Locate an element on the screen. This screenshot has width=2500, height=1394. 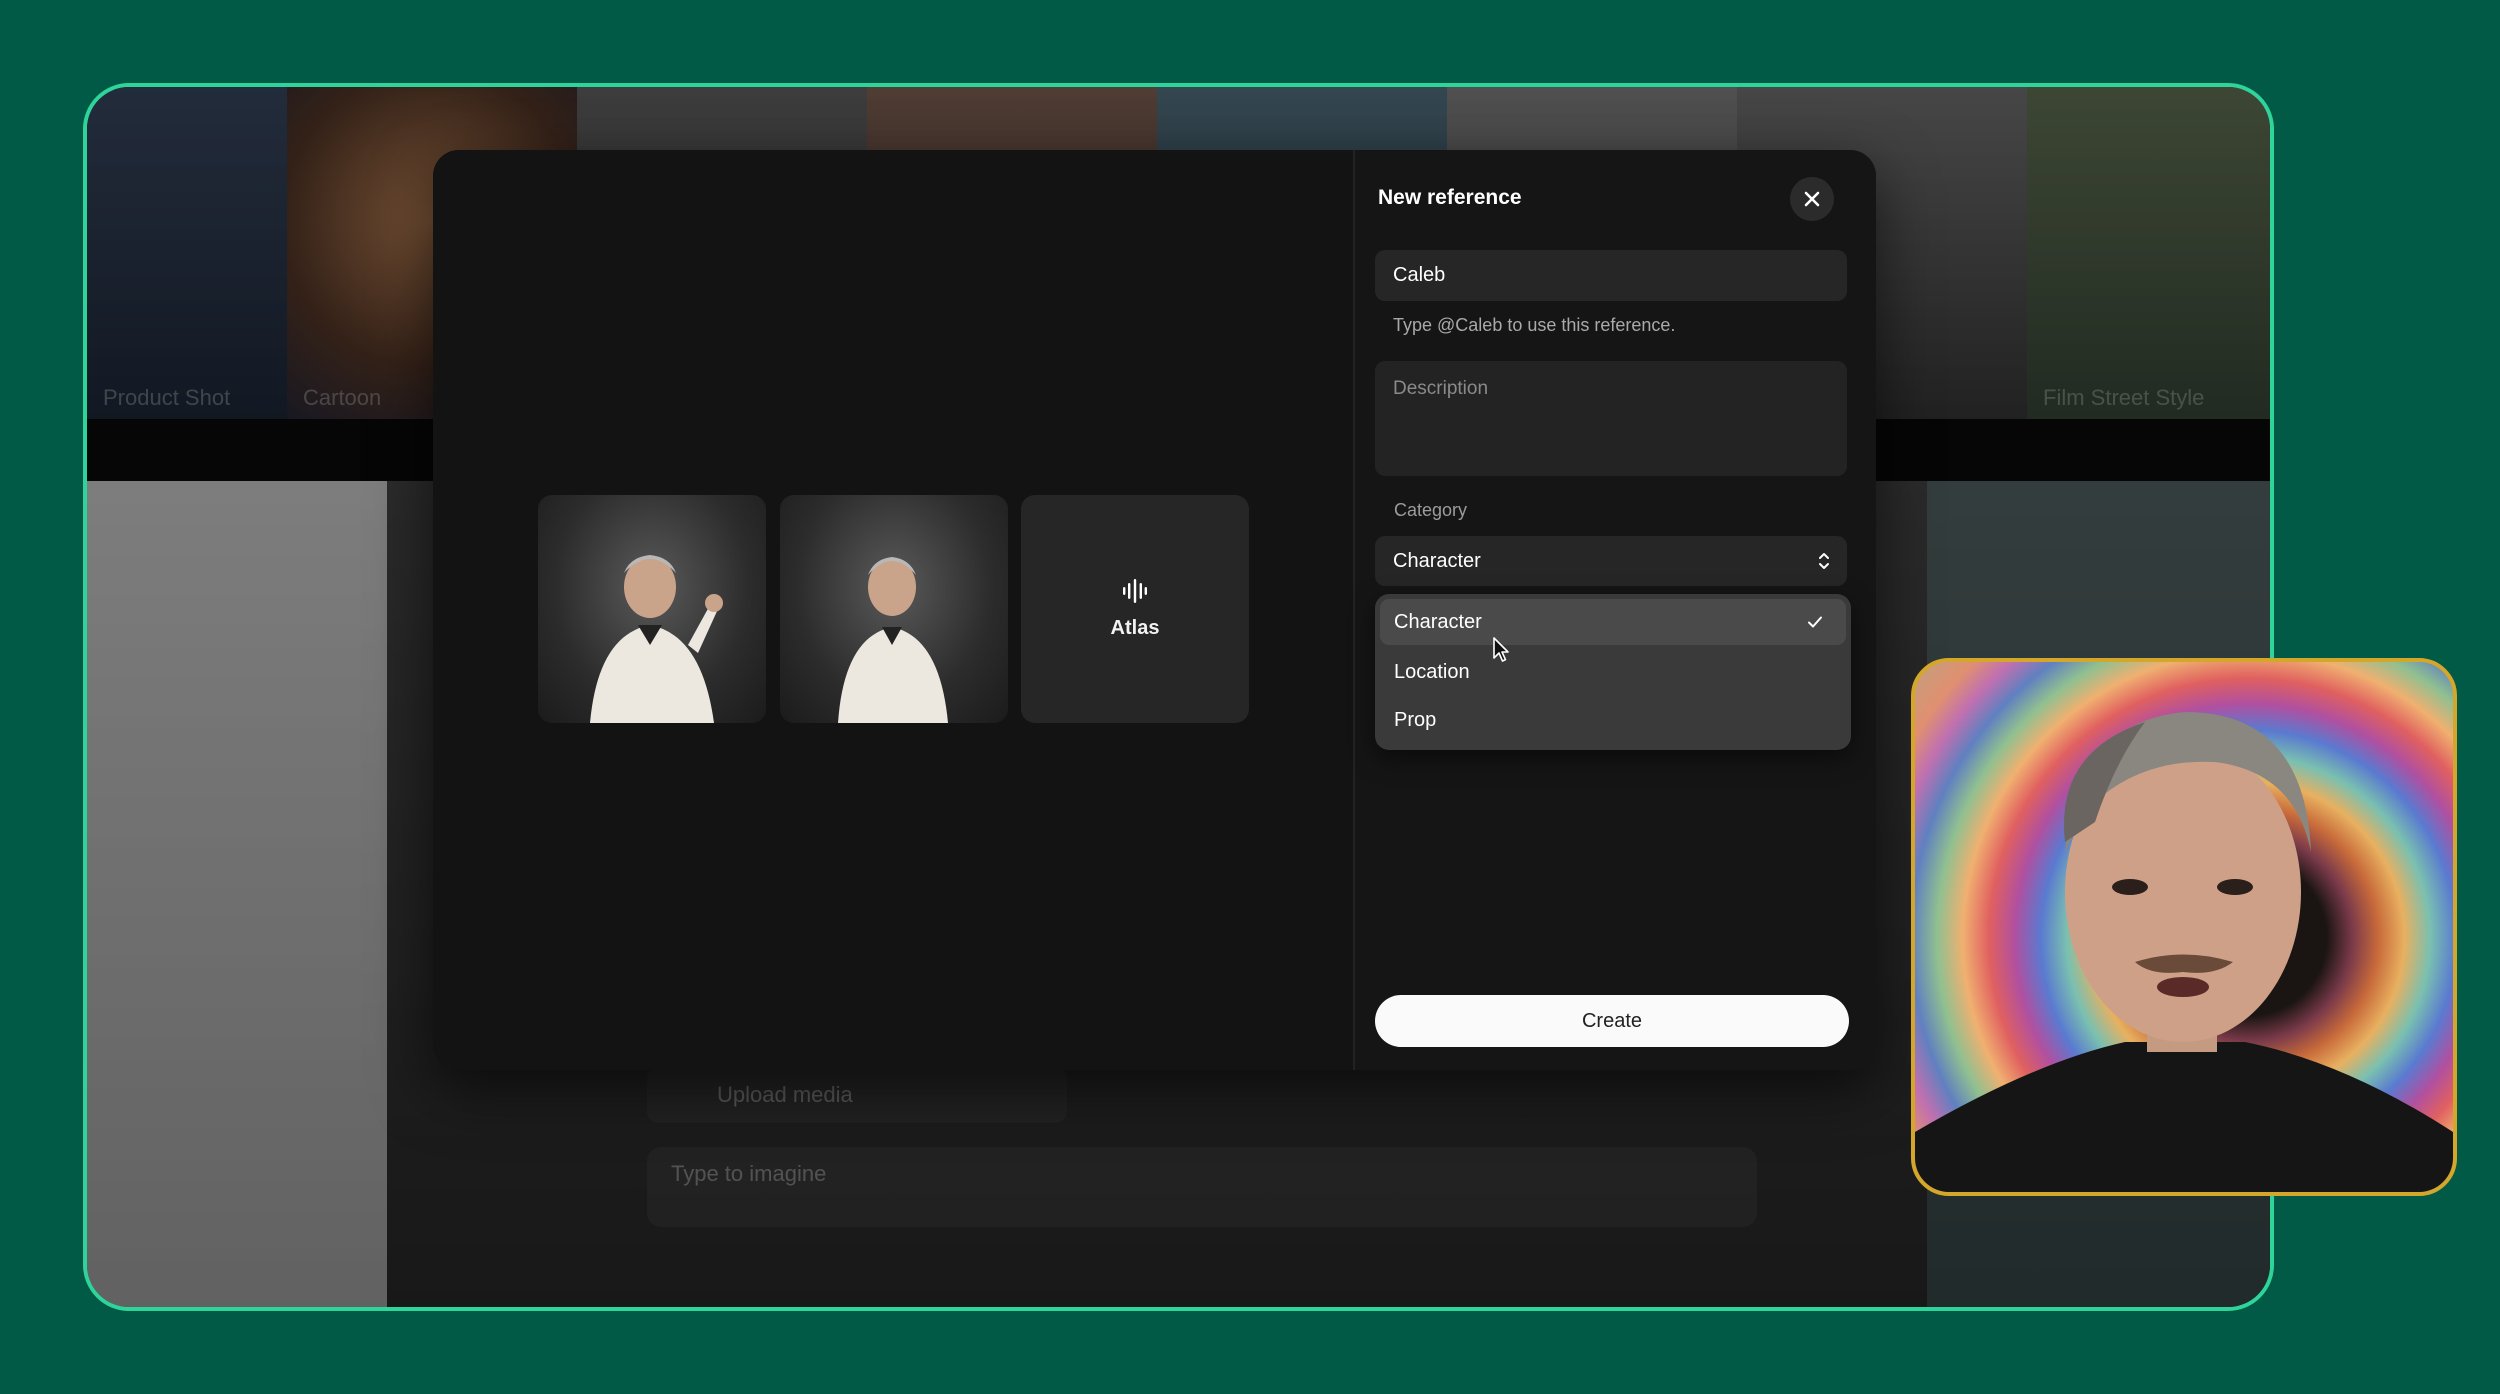
reference-name-hint: Type @Caleb to use this reference. is located at coordinates (1534, 325).